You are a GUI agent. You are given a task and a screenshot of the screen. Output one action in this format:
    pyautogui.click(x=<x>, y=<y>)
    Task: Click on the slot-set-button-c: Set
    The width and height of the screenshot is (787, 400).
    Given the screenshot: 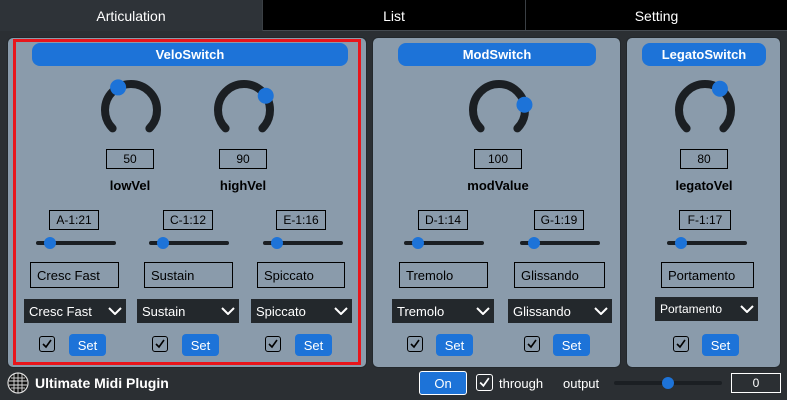 What is the action you would take?
    pyautogui.click(x=200, y=345)
    